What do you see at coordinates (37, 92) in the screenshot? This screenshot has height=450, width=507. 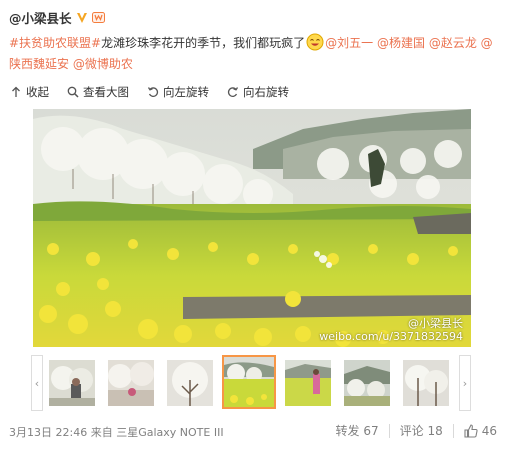 I see `collapse-label: 收起` at bounding box center [37, 92].